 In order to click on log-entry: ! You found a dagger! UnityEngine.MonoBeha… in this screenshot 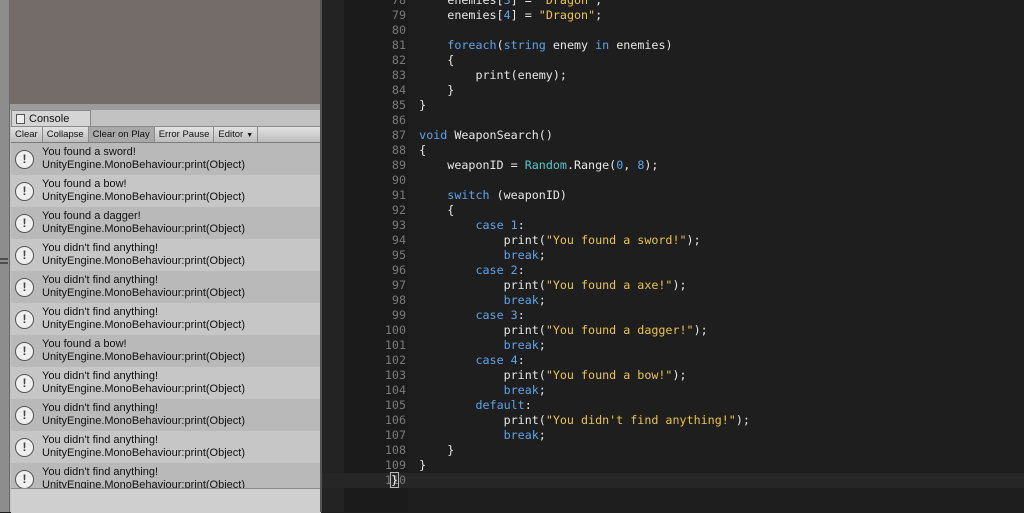, I will do `click(166, 223)`.